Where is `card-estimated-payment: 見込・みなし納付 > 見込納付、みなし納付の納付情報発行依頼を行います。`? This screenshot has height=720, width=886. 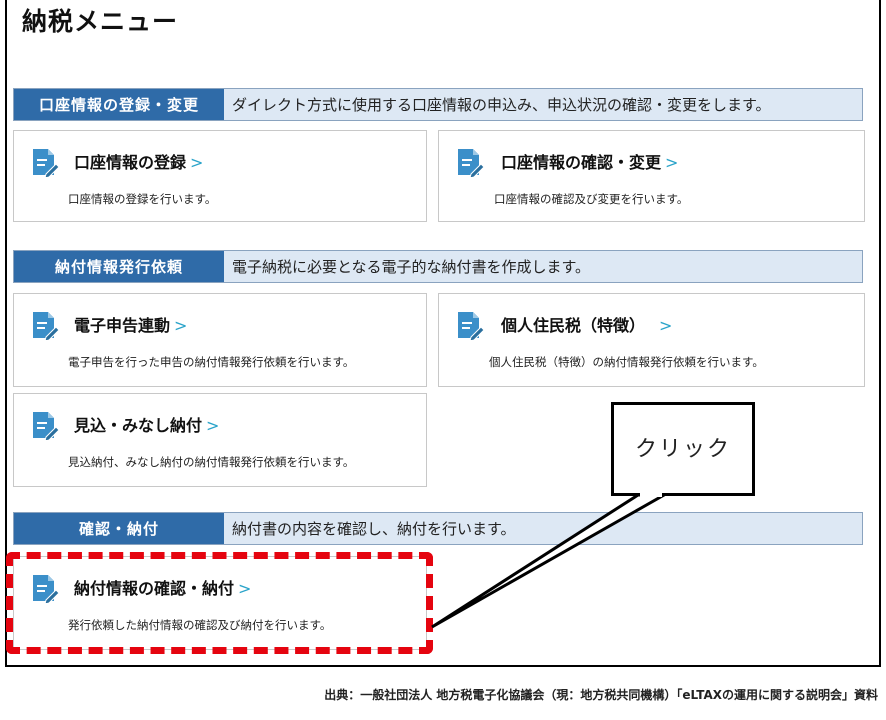 card-estimated-payment: 見込・みなし納付 > 見込納付、みなし納付の納付情報発行依頼を行います。 is located at coordinates (220, 440).